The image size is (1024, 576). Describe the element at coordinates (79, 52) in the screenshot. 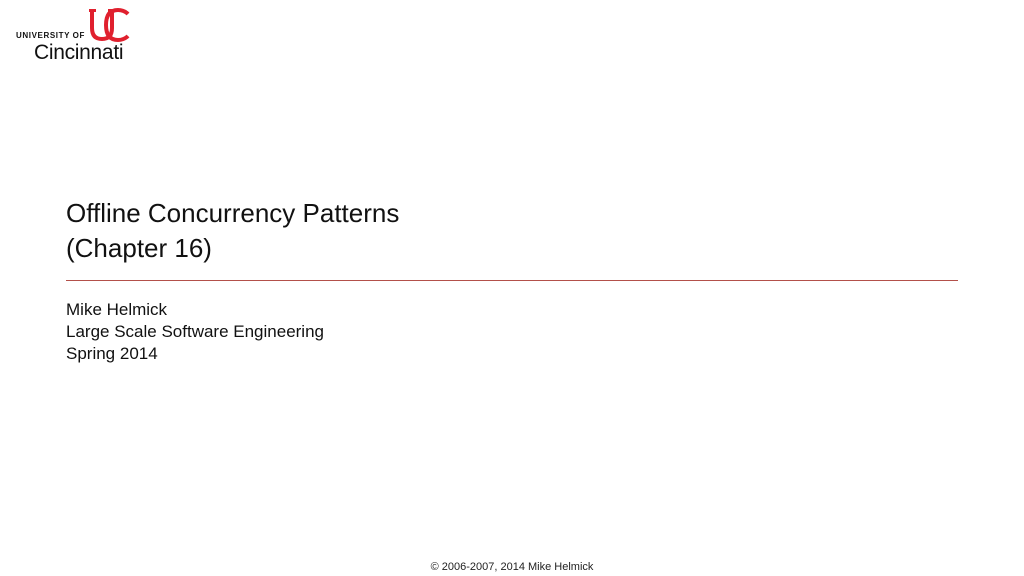

I see `logo-city-text: Cincinnati` at that location.